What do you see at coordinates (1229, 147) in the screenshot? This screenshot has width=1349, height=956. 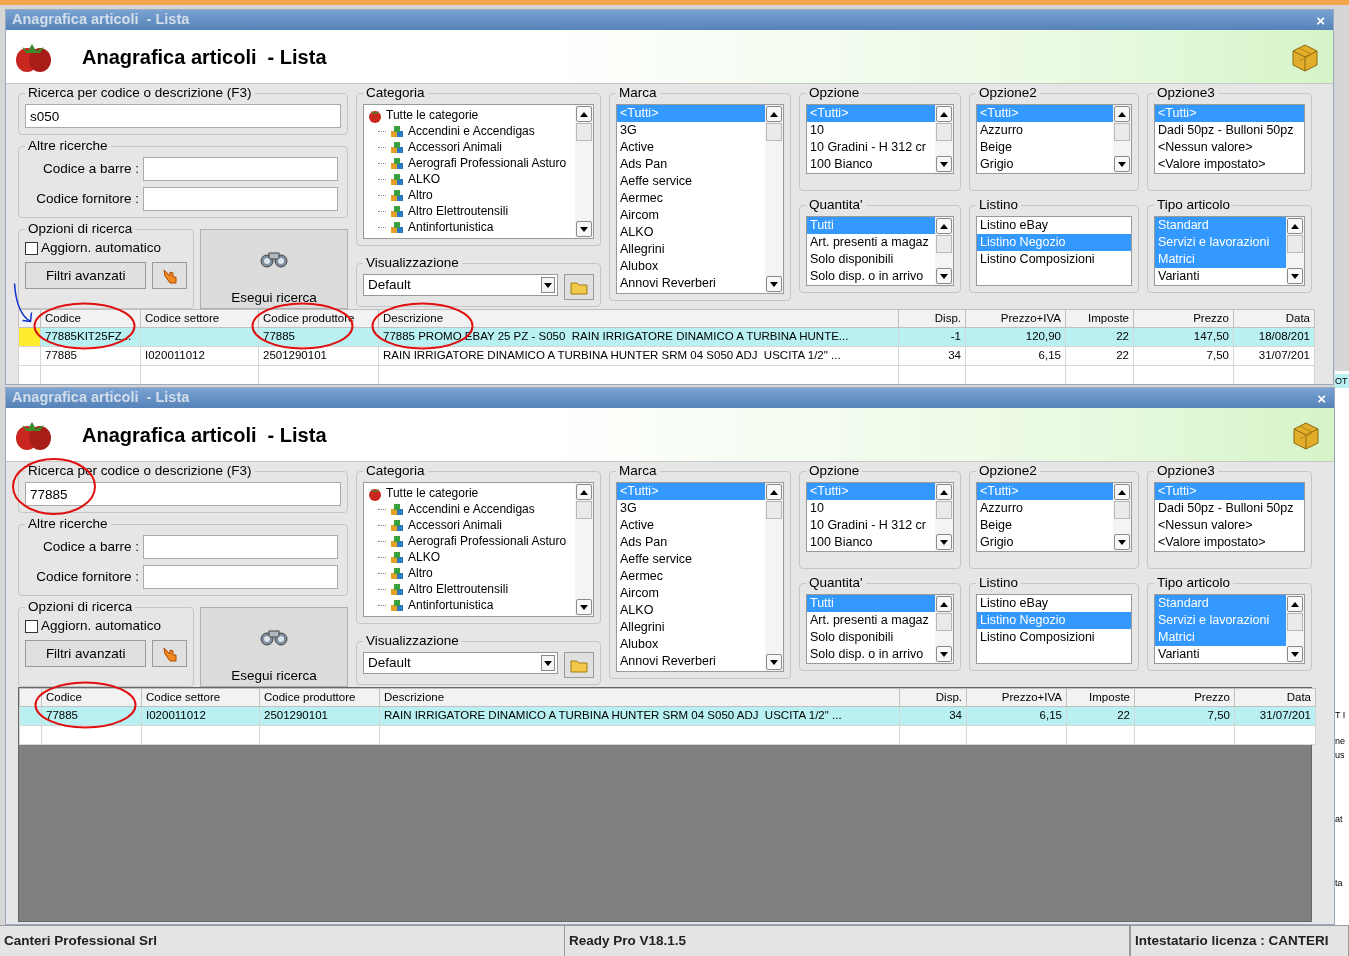 I see `list-item: <Nessun valore>` at bounding box center [1229, 147].